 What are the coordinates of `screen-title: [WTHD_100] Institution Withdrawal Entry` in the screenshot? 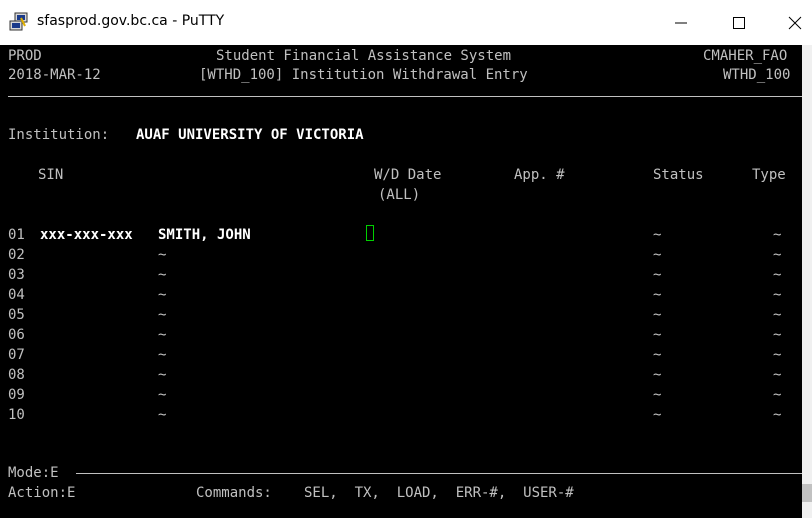 It's located at (363, 75).